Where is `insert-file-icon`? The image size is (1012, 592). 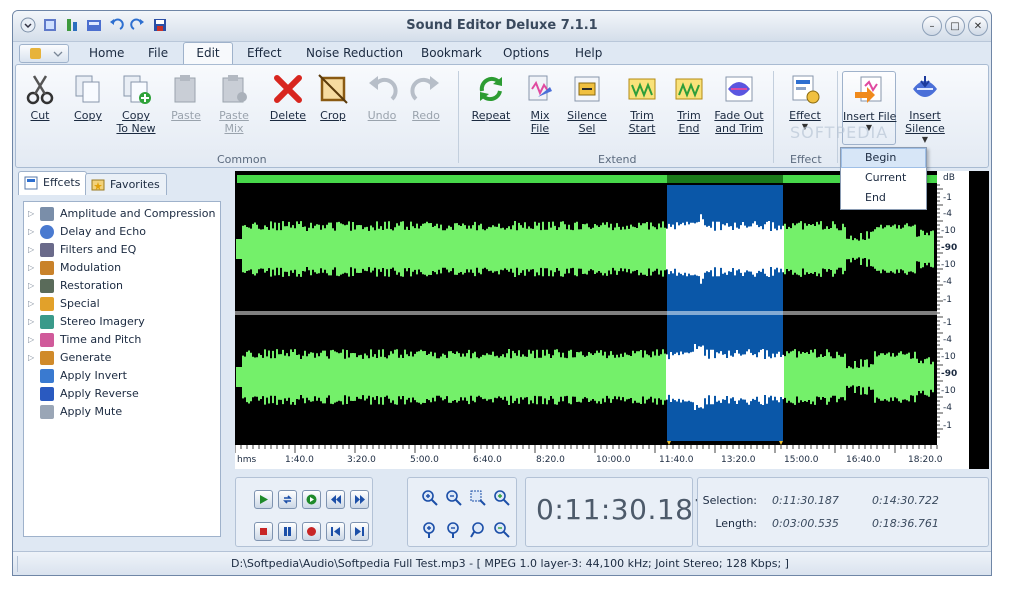
insert-file-icon is located at coordinates (868, 89).